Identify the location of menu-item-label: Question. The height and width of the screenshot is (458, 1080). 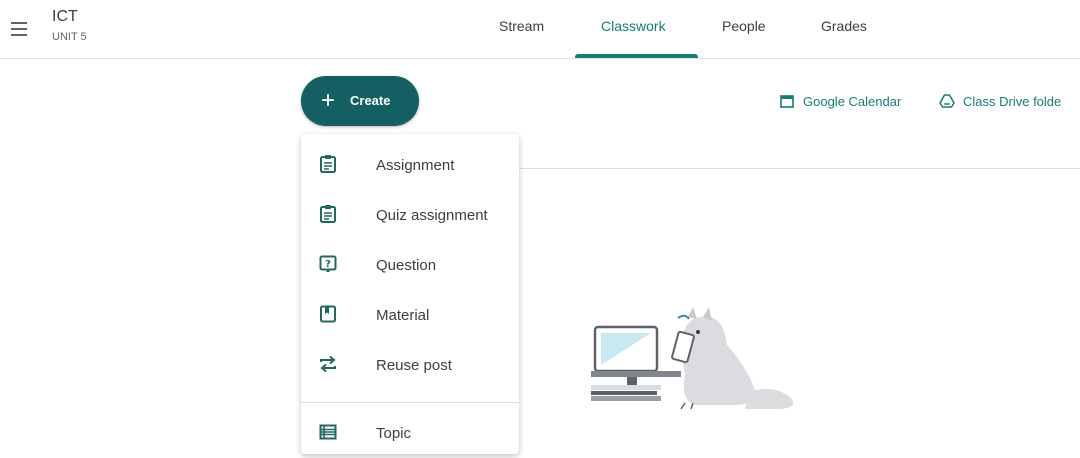
(406, 265).